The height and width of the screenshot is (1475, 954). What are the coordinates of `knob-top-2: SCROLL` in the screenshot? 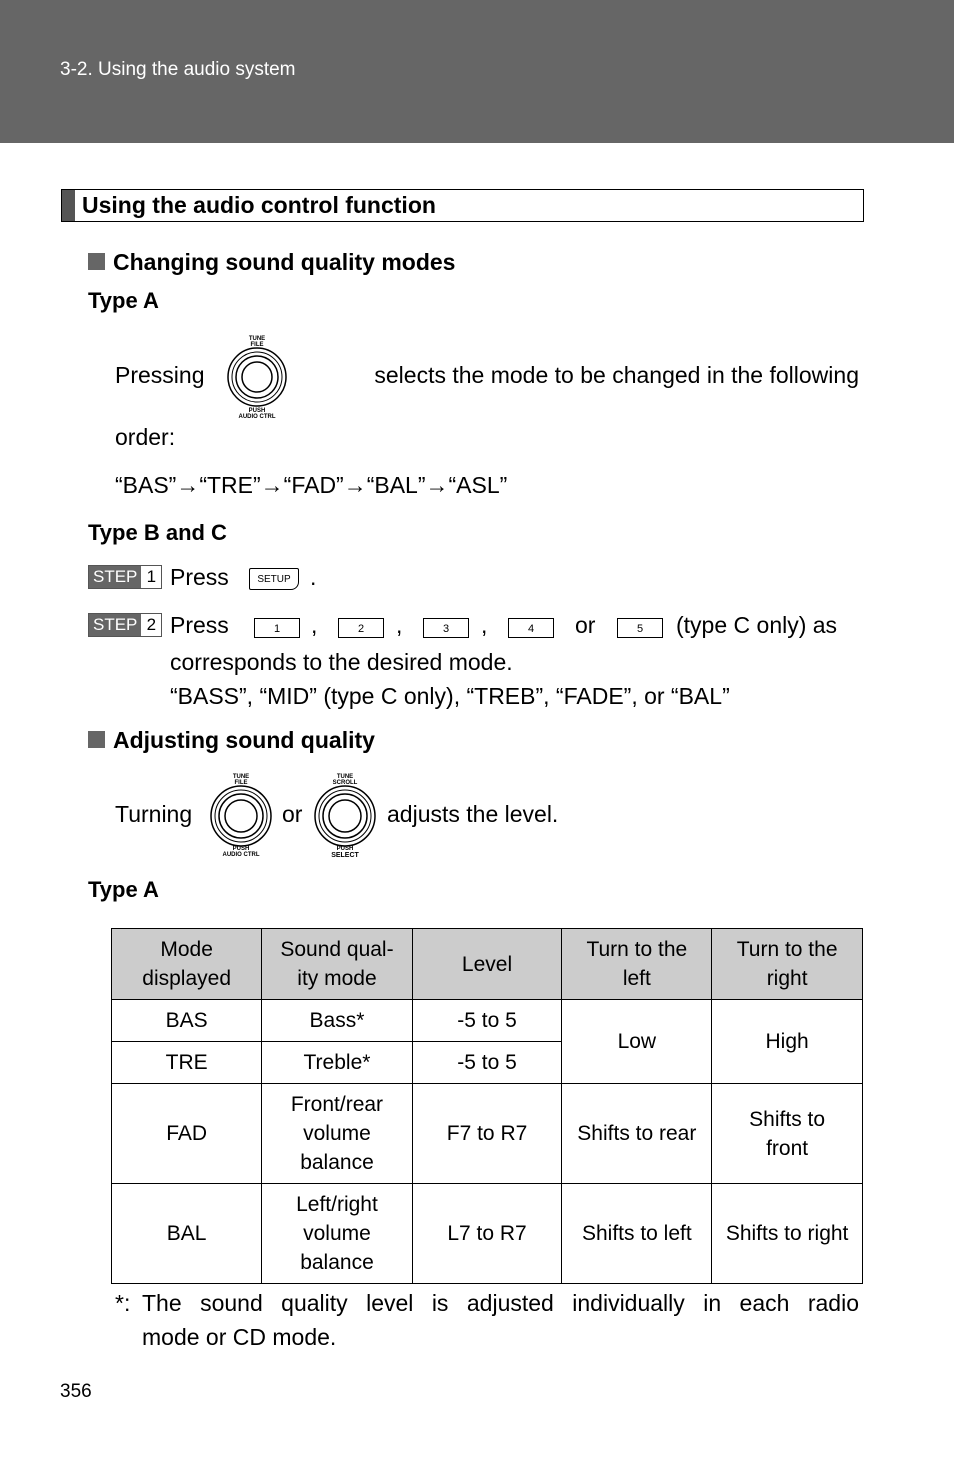 It's located at (345, 783).